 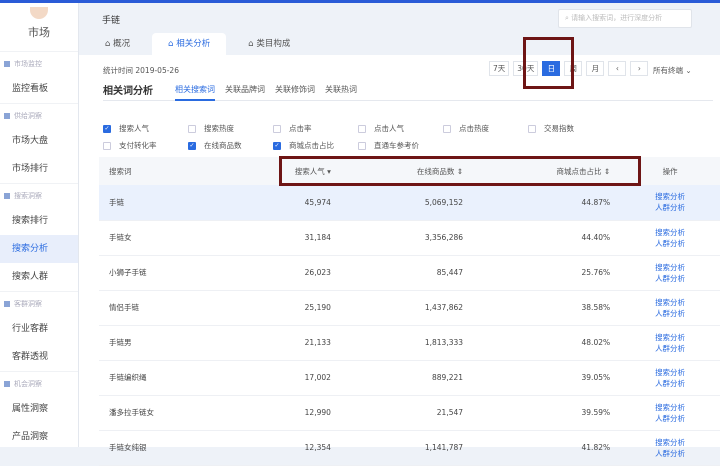 I want to click on table-row: 手链女纯银 12,354 1,141,787 41.82% 搜索分析 人群分析, so click(x=409, y=448).